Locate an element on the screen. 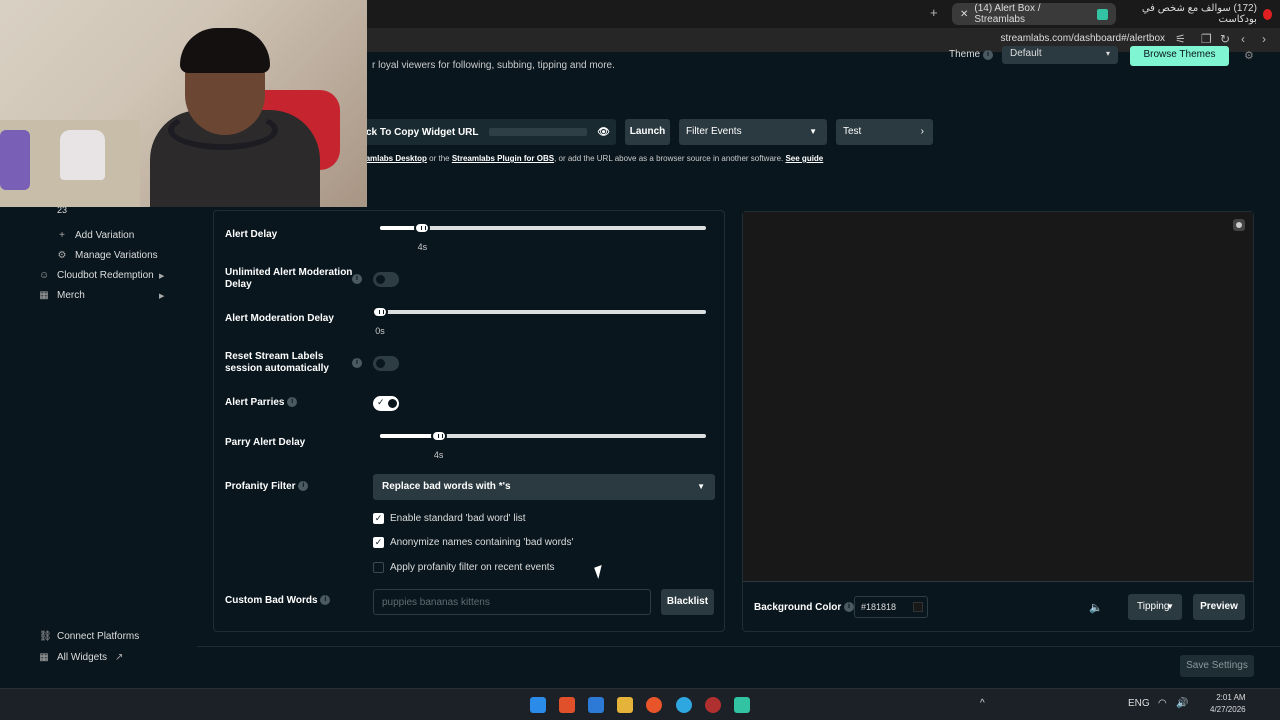  tab-title: (14) Alert Box / Streamlabs is located at coordinates (1007, 14).